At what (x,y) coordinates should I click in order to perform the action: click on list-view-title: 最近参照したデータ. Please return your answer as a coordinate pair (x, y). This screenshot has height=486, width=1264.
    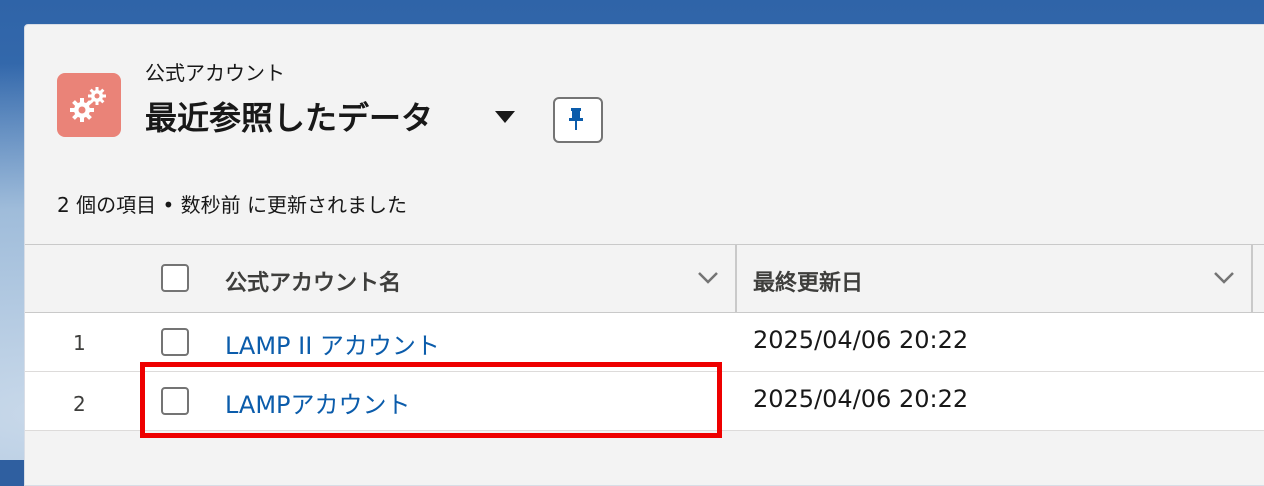
    Looking at the image, I should click on (289, 118).